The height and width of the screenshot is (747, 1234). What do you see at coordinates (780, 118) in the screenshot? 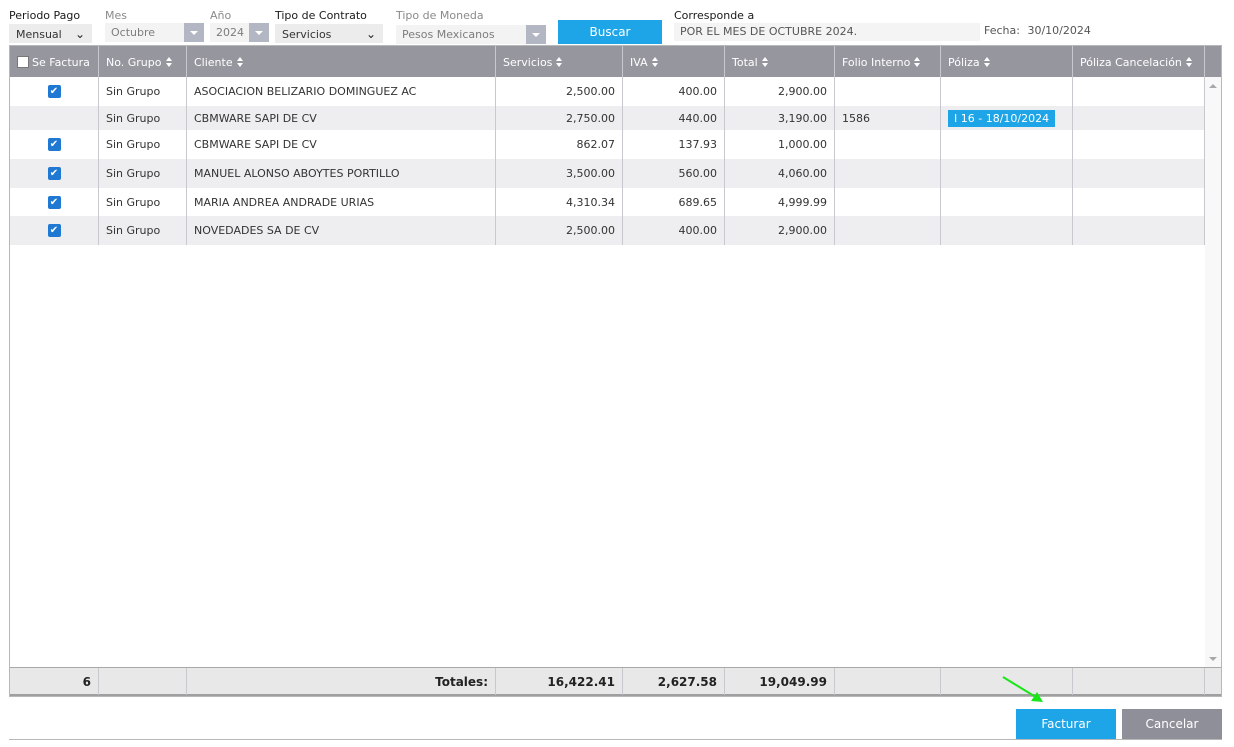
I see `cell-total: 3,190.00` at bounding box center [780, 118].